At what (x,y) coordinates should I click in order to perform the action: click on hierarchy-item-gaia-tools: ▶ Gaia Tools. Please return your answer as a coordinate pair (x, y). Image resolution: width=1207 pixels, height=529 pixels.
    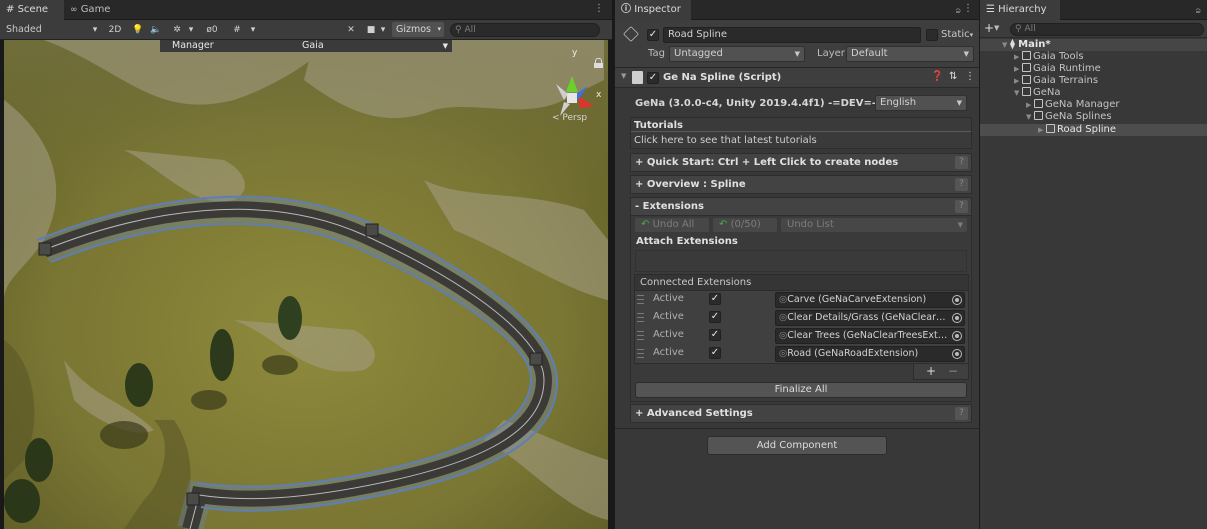
    Looking at the image, I should click on (1049, 57).